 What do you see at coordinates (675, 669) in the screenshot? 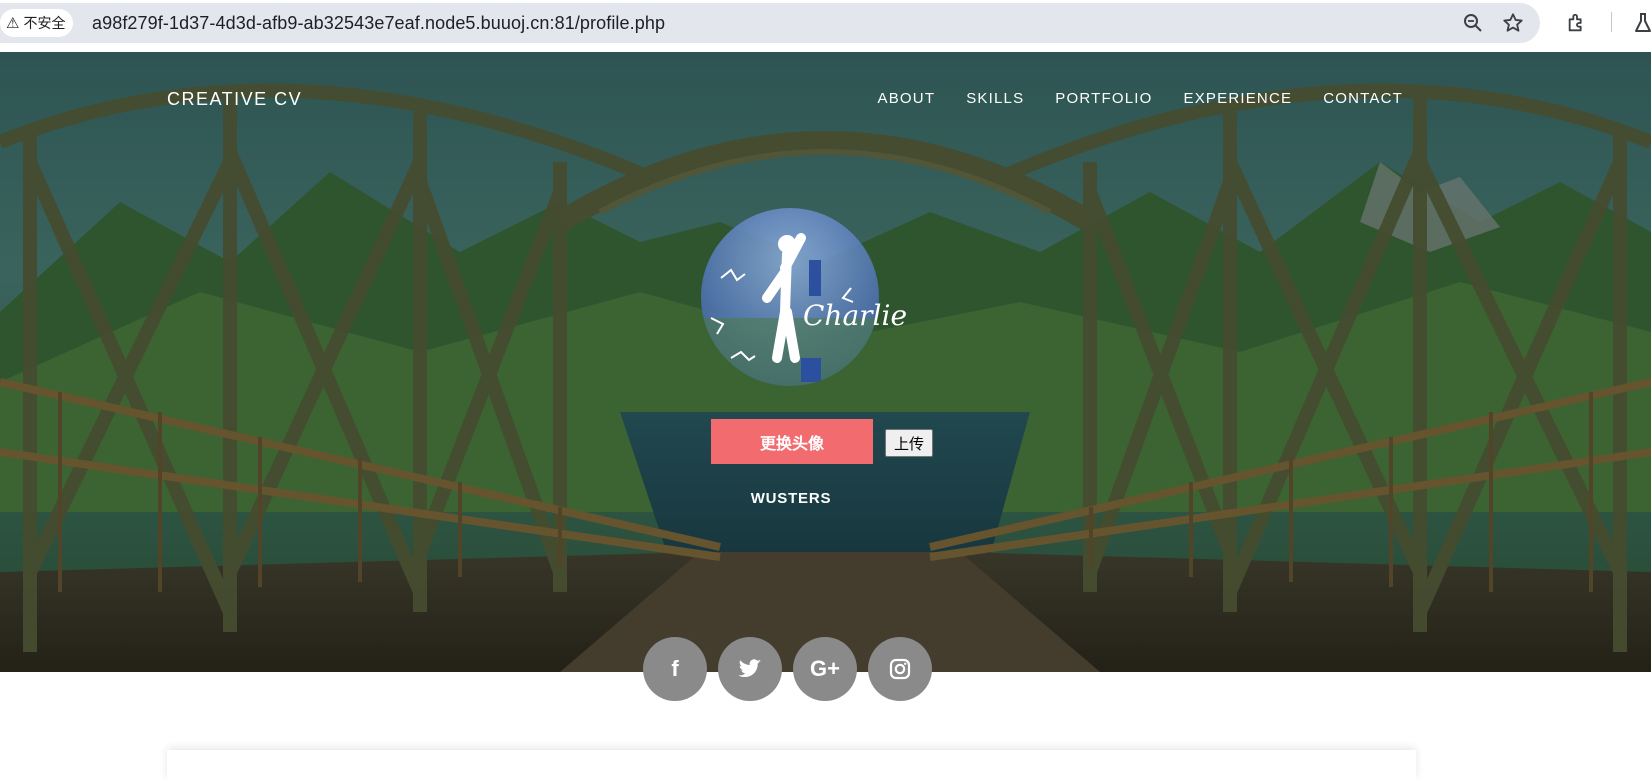
I see `facebook-icon: f` at bounding box center [675, 669].